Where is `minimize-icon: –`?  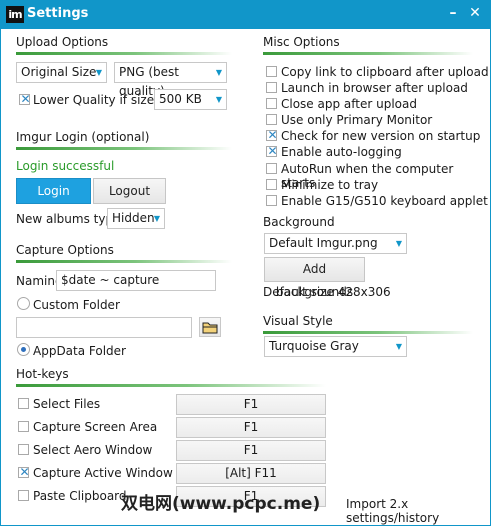 minimize-icon: – is located at coordinates (453, 13).